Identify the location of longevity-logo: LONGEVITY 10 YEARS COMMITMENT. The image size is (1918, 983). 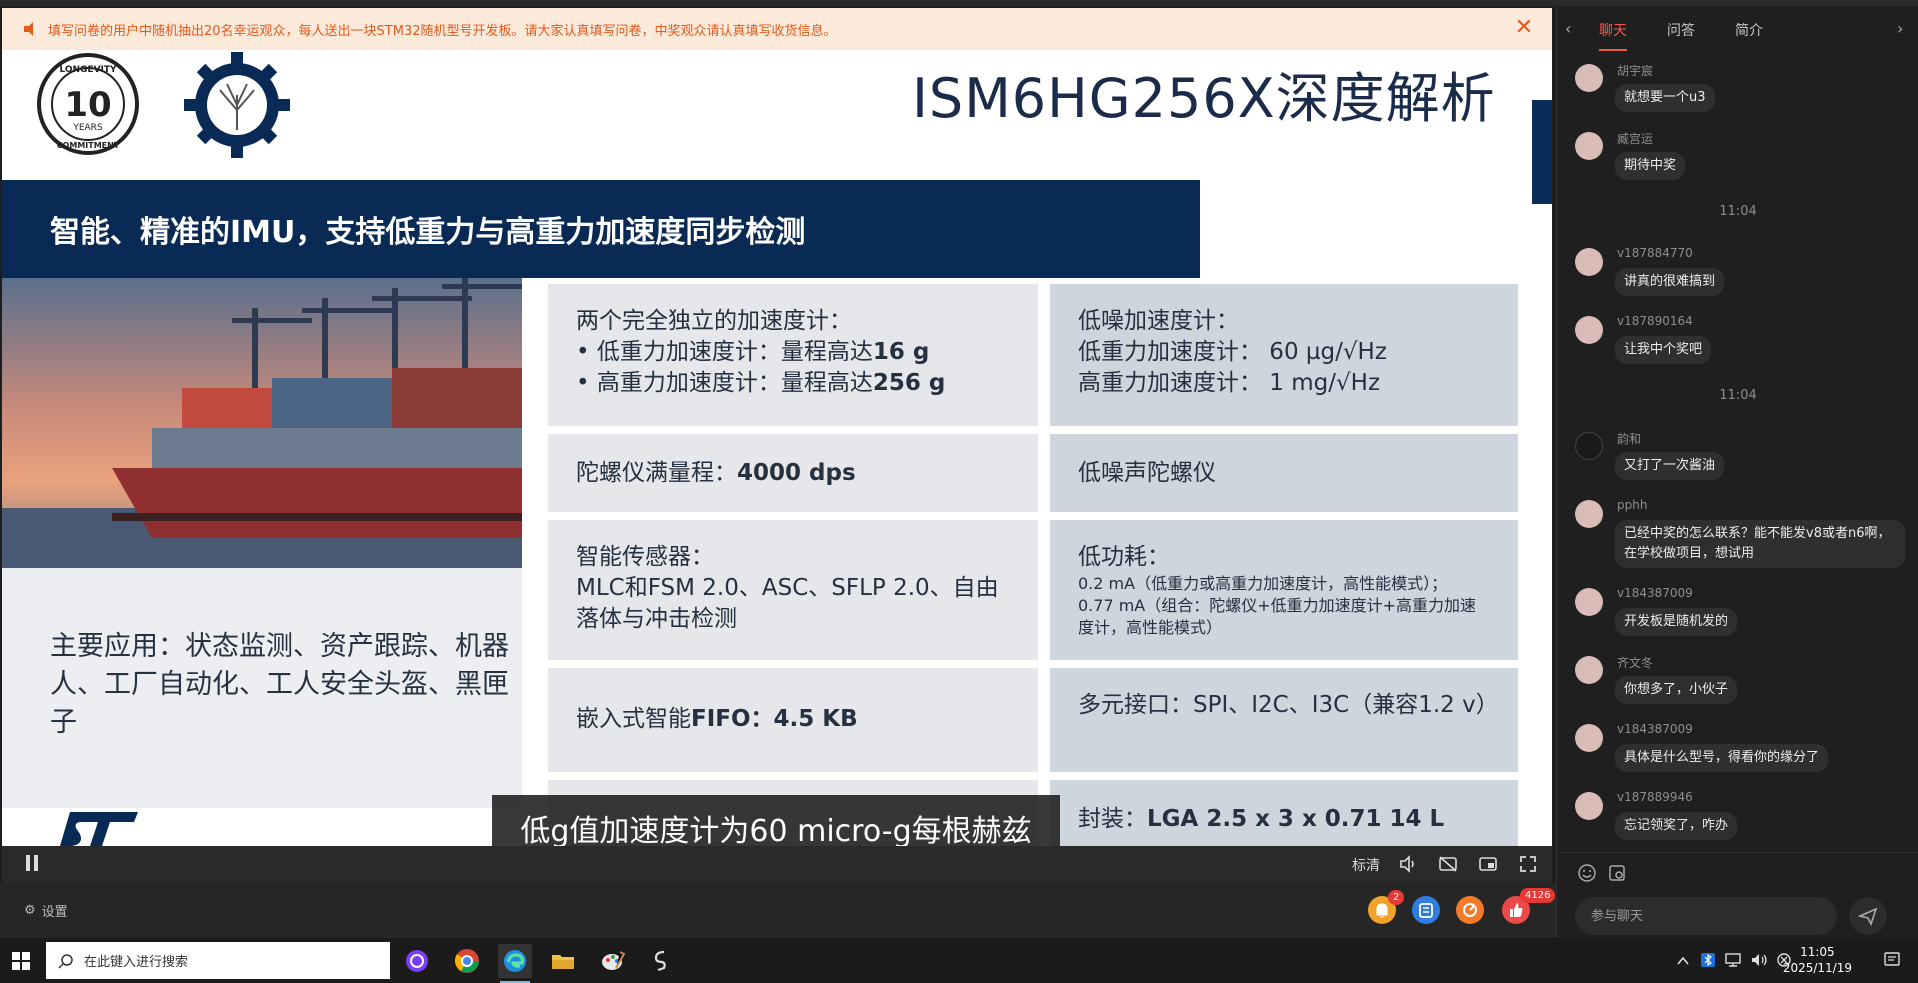
(88, 104).